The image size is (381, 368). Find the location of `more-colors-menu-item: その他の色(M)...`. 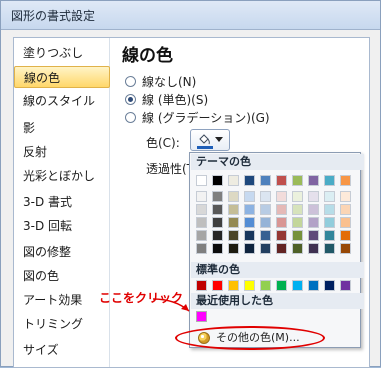

more-colors-menu-item: その他の色(M)... is located at coordinates (275, 338).